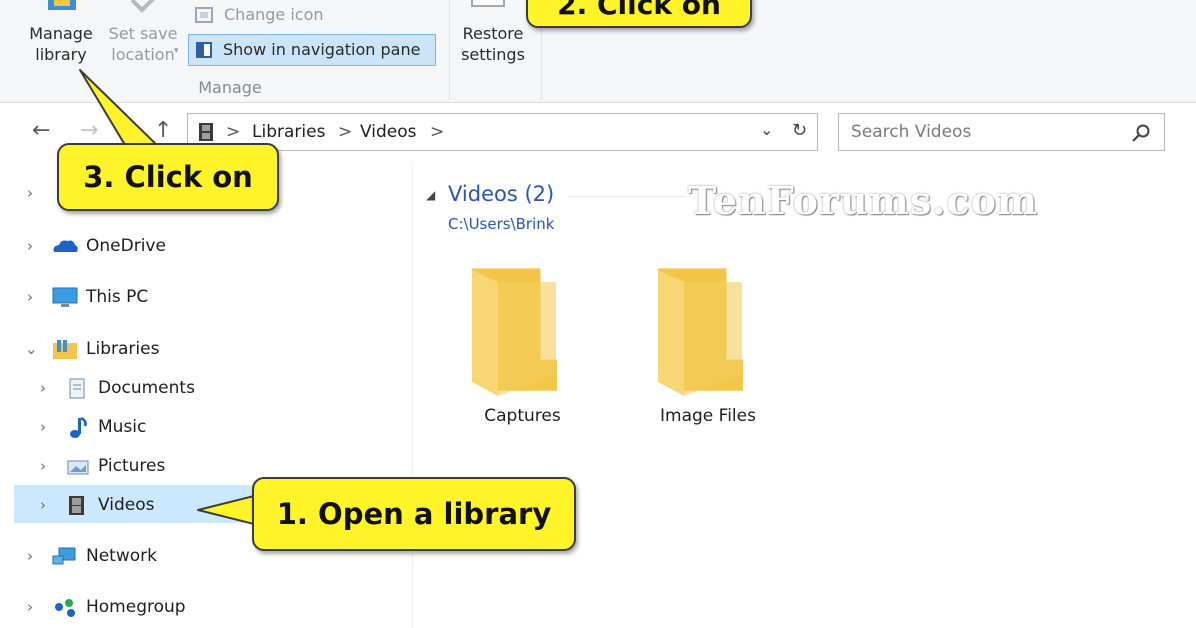 Image resolution: width=1196 pixels, height=628 pixels. What do you see at coordinates (1001, 132) in the screenshot?
I see `search-box: Search Videos` at bounding box center [1001, 132].